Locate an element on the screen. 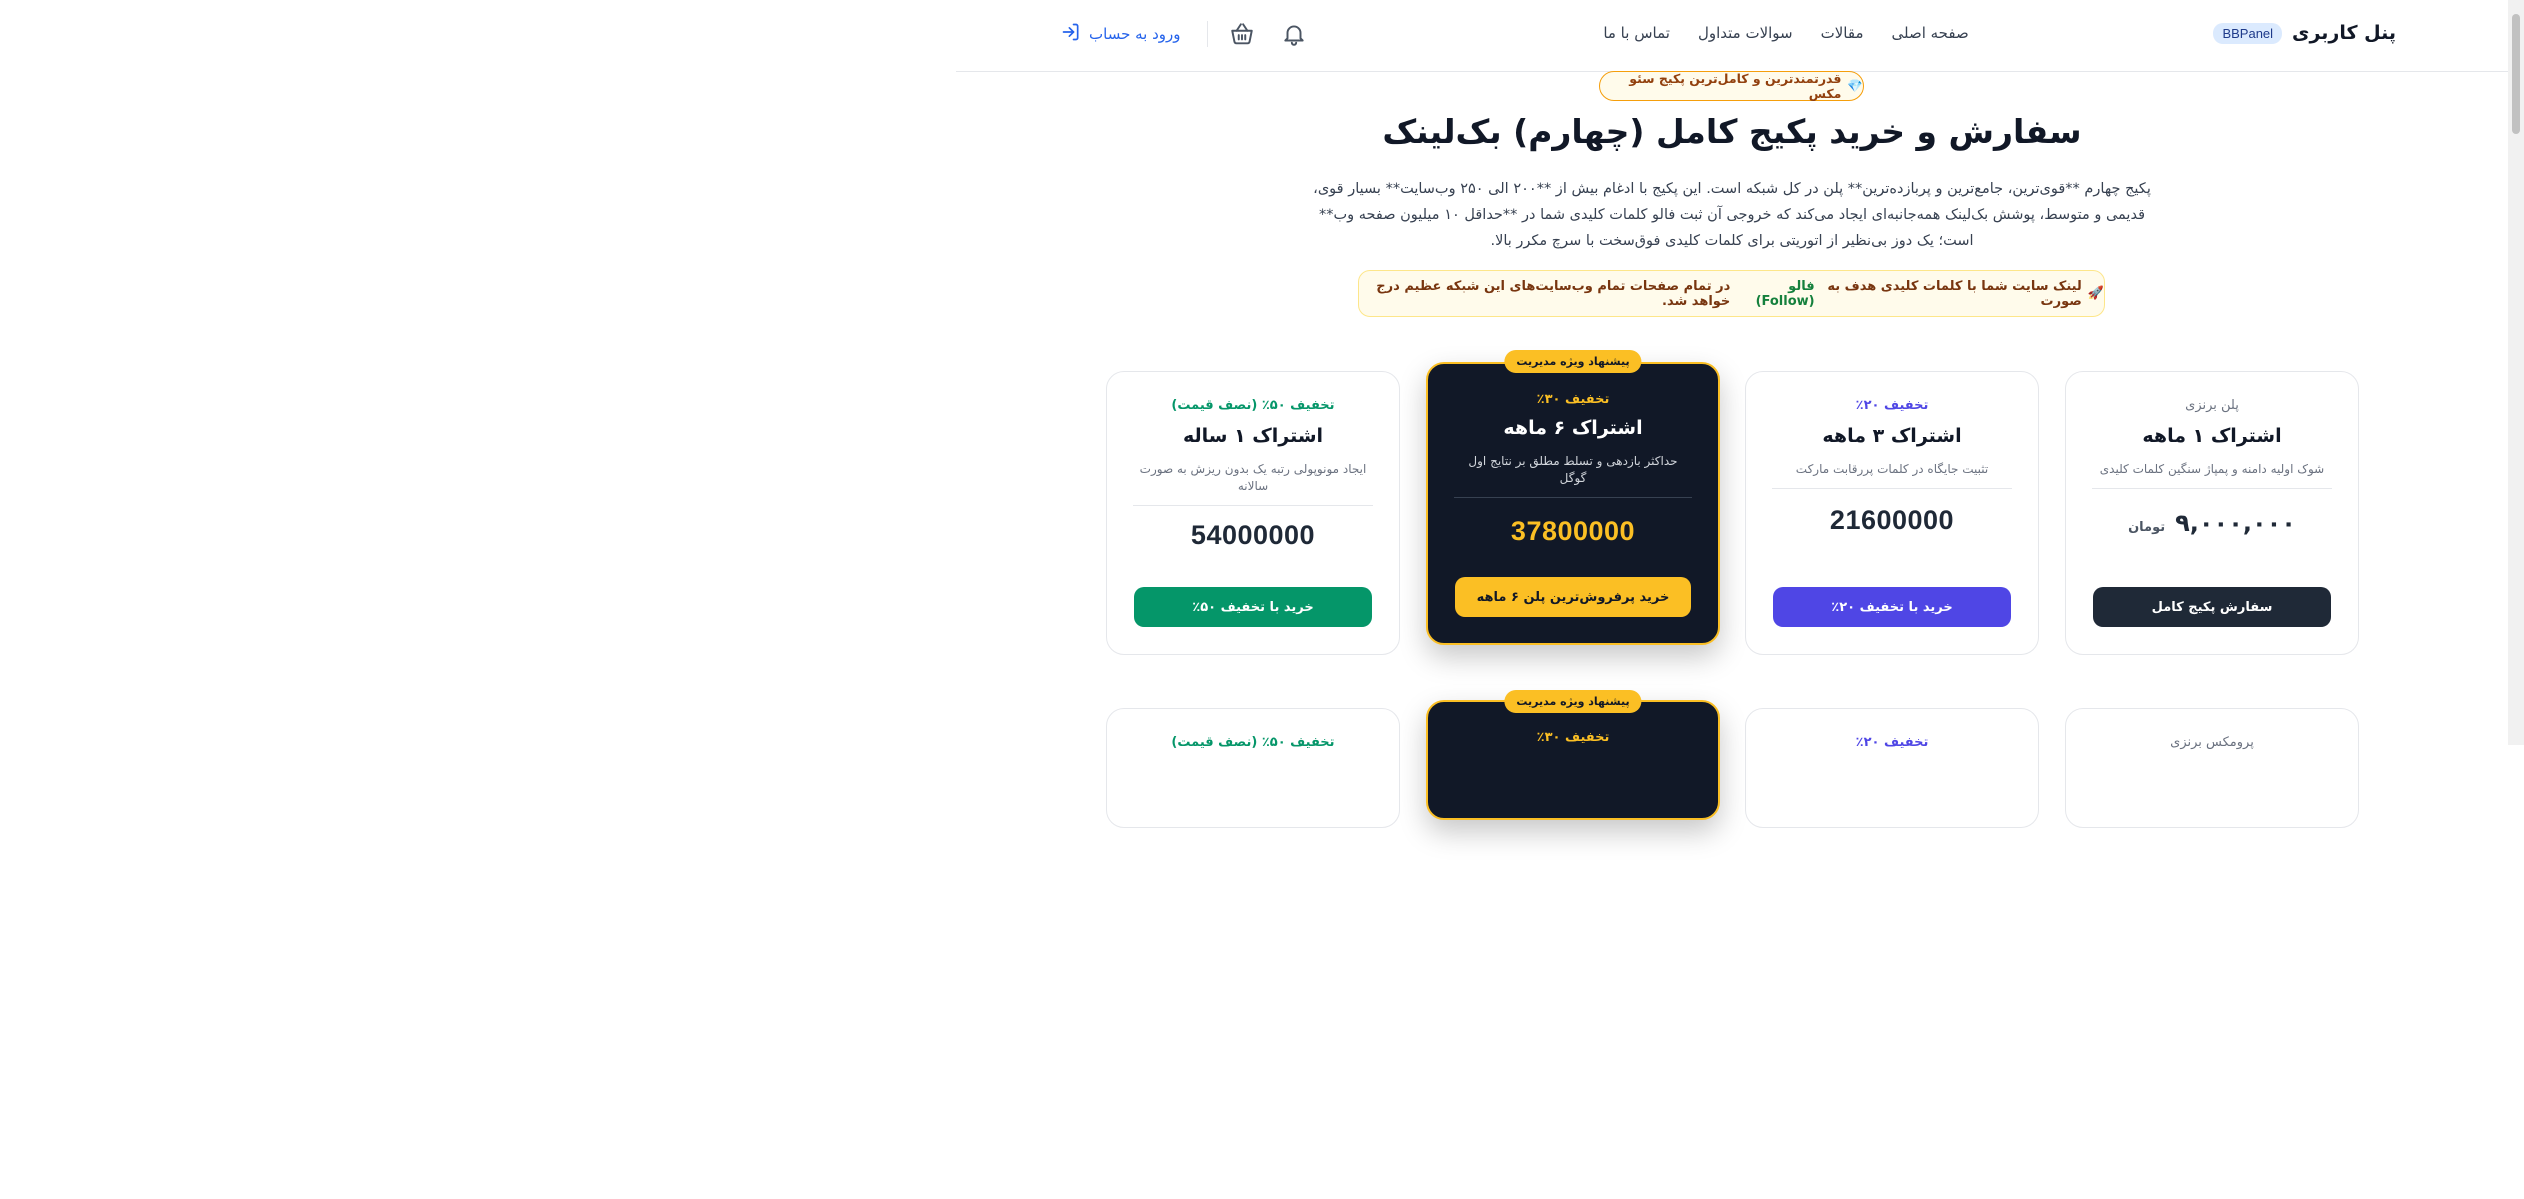  login-label: ورود به حساب is located at coordinates (1135, 34).